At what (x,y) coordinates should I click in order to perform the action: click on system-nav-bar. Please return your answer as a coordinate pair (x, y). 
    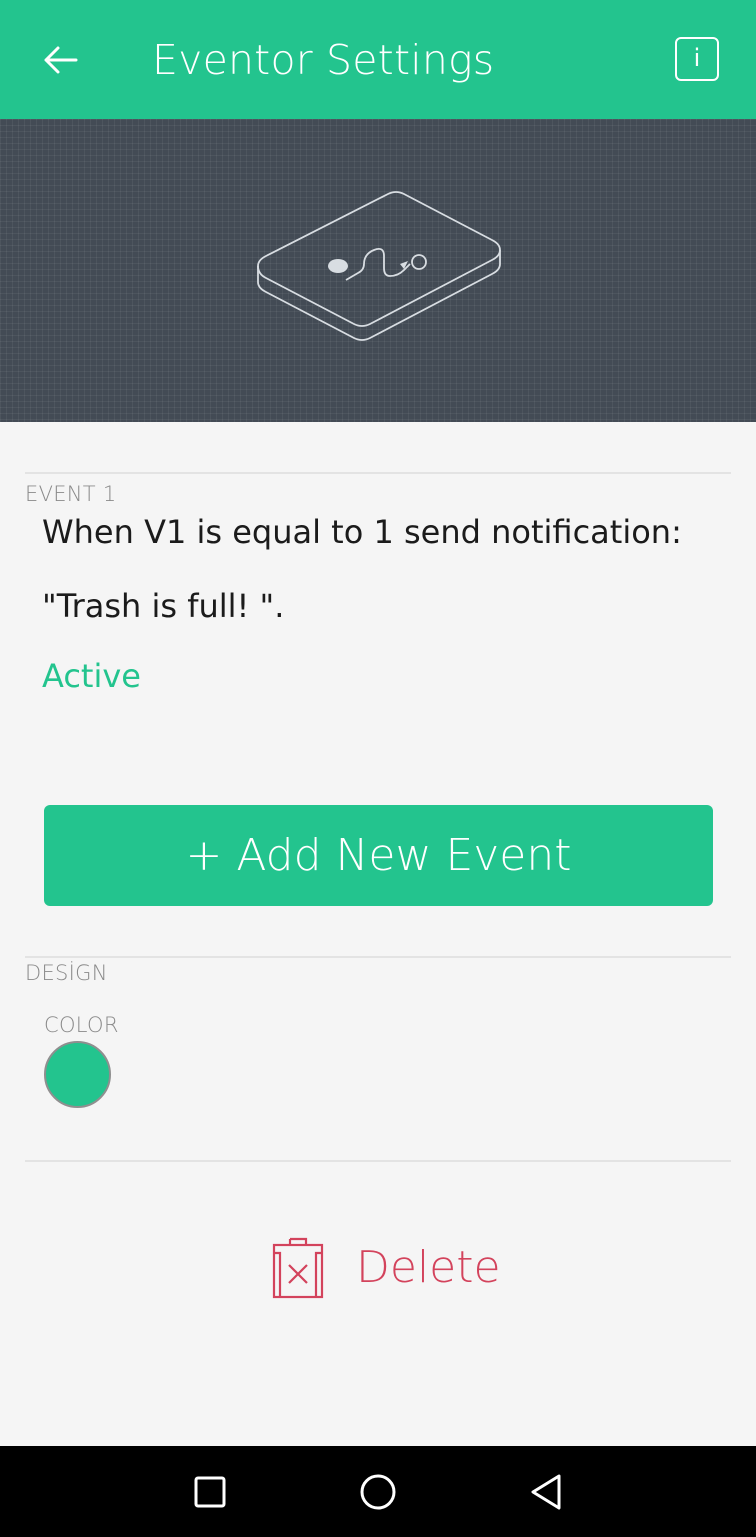
    Looking at the image, I should click on (378, 1491).